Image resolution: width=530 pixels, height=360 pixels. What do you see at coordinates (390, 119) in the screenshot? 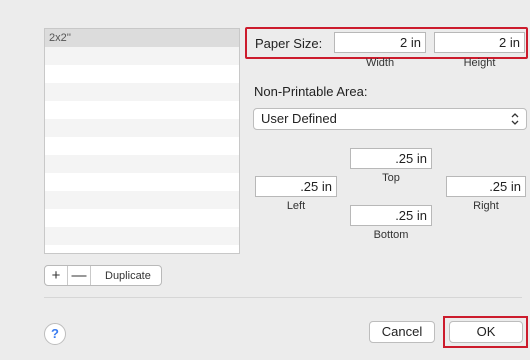
I see `non-printable-select: User Defined` at bounding box center [390, 119].